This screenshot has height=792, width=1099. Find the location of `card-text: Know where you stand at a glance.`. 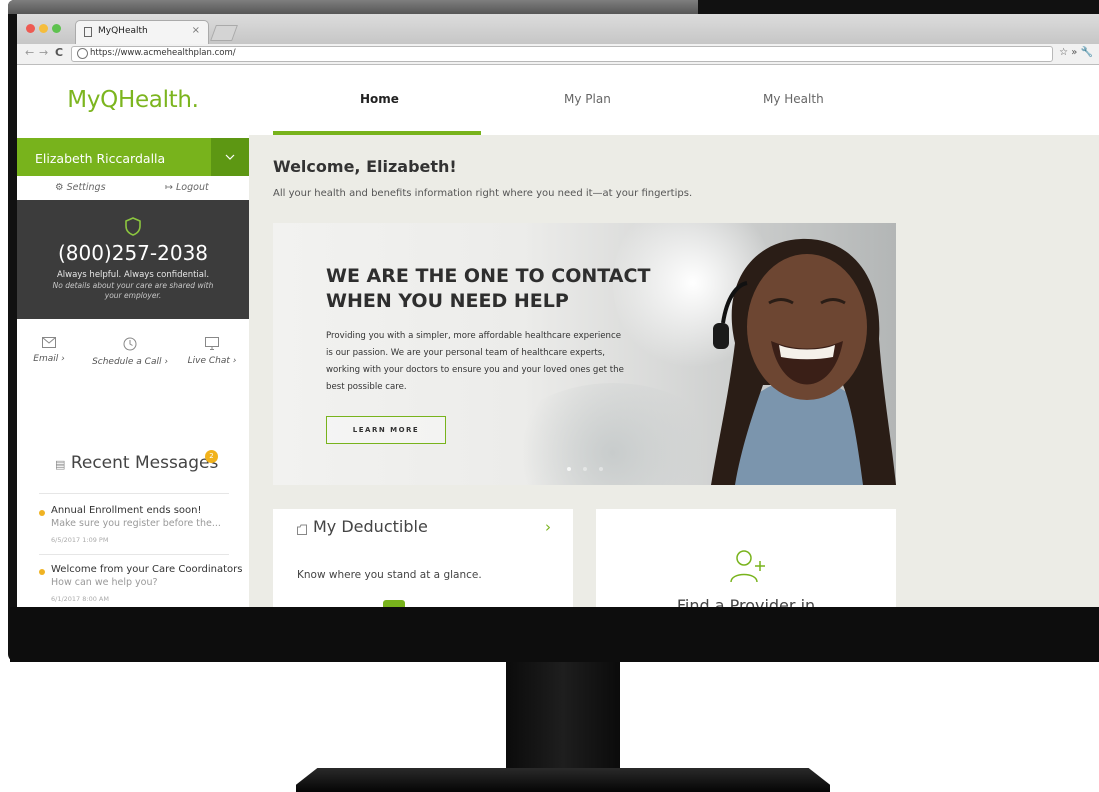

card-text: Know where you stand at a glance. is located at coordinates (389, 575).